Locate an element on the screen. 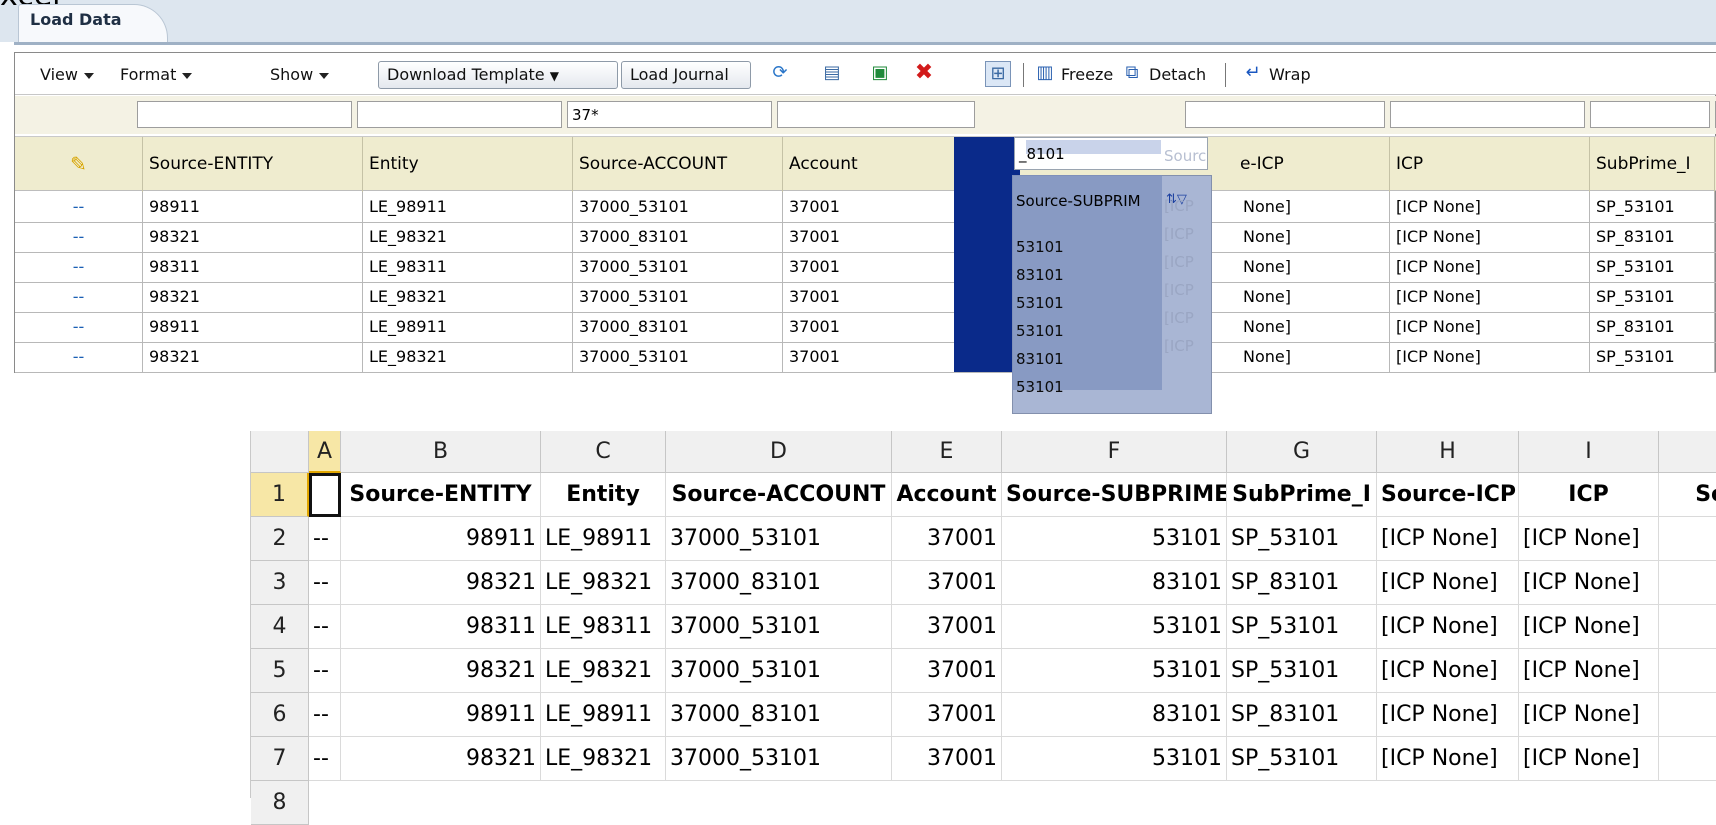 The height and width of the screenshot is (825, 1716). excel-header-cell: Account is located at coordinates (947, 495).